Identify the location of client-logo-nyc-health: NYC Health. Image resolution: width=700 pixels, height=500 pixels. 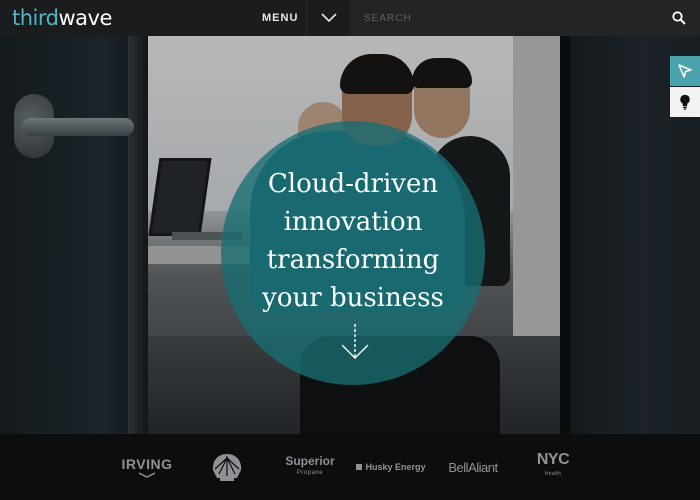
(553, 467).